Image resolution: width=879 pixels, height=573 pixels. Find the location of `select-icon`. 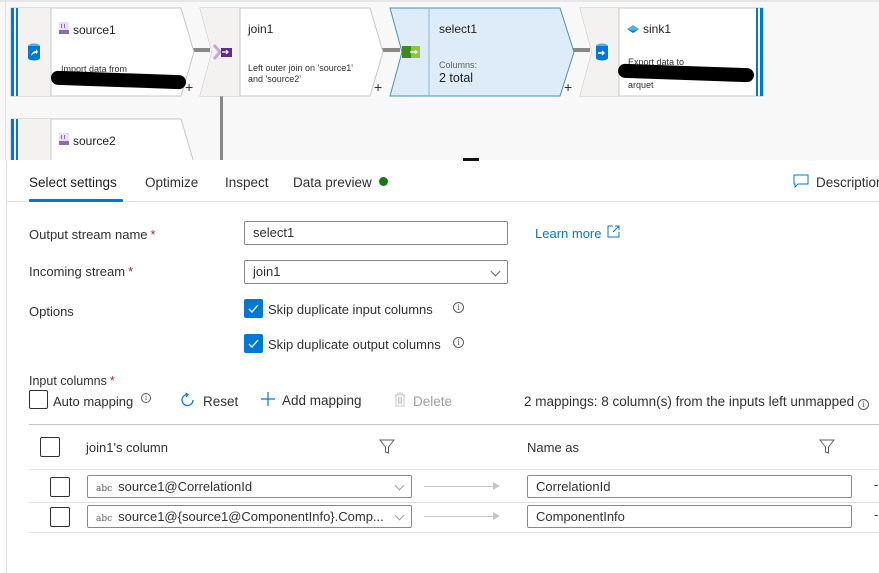

select-icon is located at coordinates (411, 52).